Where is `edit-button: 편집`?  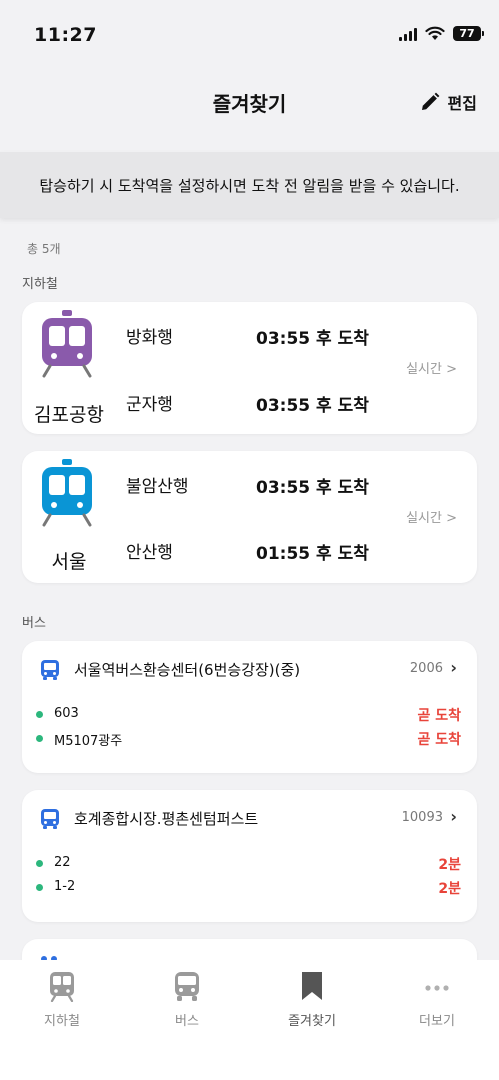 edit-button: 편집 is located at coordinates (448, 102).